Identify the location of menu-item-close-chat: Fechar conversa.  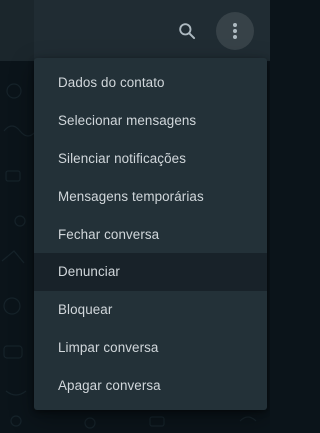
(150, 234).